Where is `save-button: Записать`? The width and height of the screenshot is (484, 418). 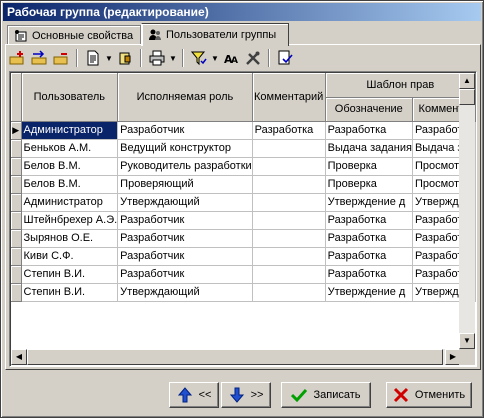 save-button: Записать is located at coordinates (326, 395).